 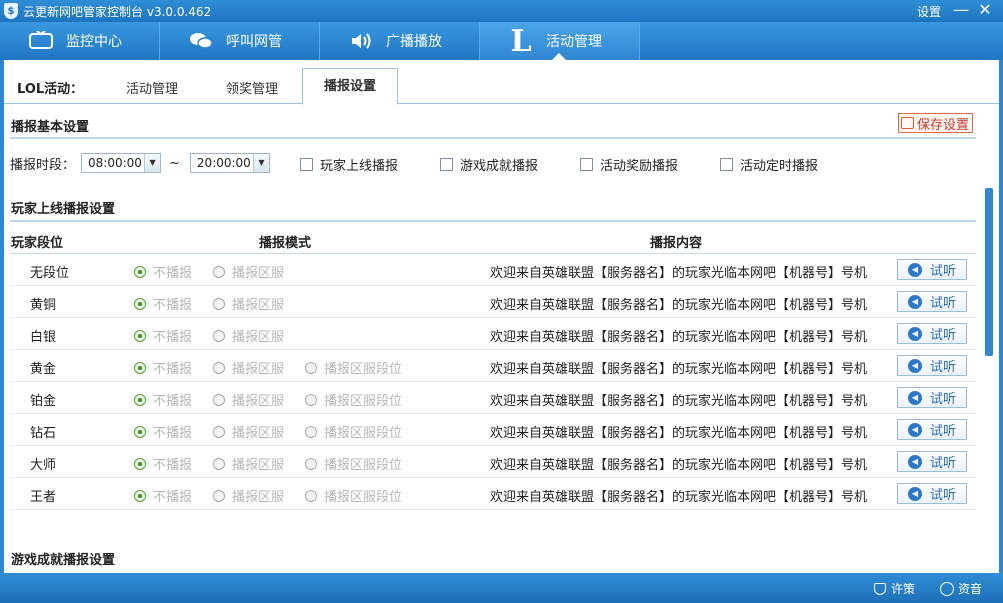 I want to click on end-time-select: 20:00:00 ▼, so click(x=229, y=163).